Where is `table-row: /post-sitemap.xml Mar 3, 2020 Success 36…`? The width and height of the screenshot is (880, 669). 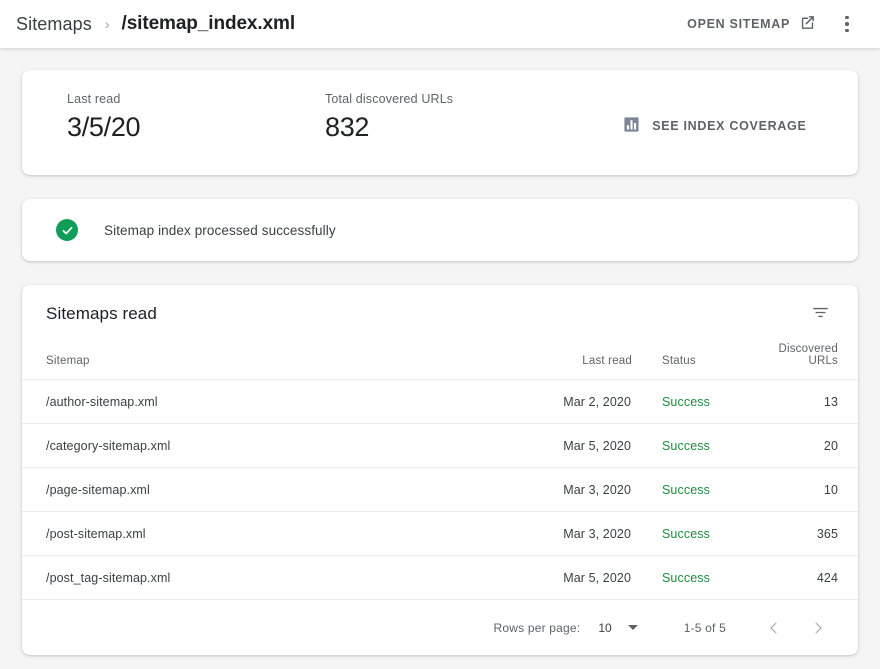 table-row: /post-sitemap.xml Mar 3, 2020 Success 36… is located at coordinates (440, 533).